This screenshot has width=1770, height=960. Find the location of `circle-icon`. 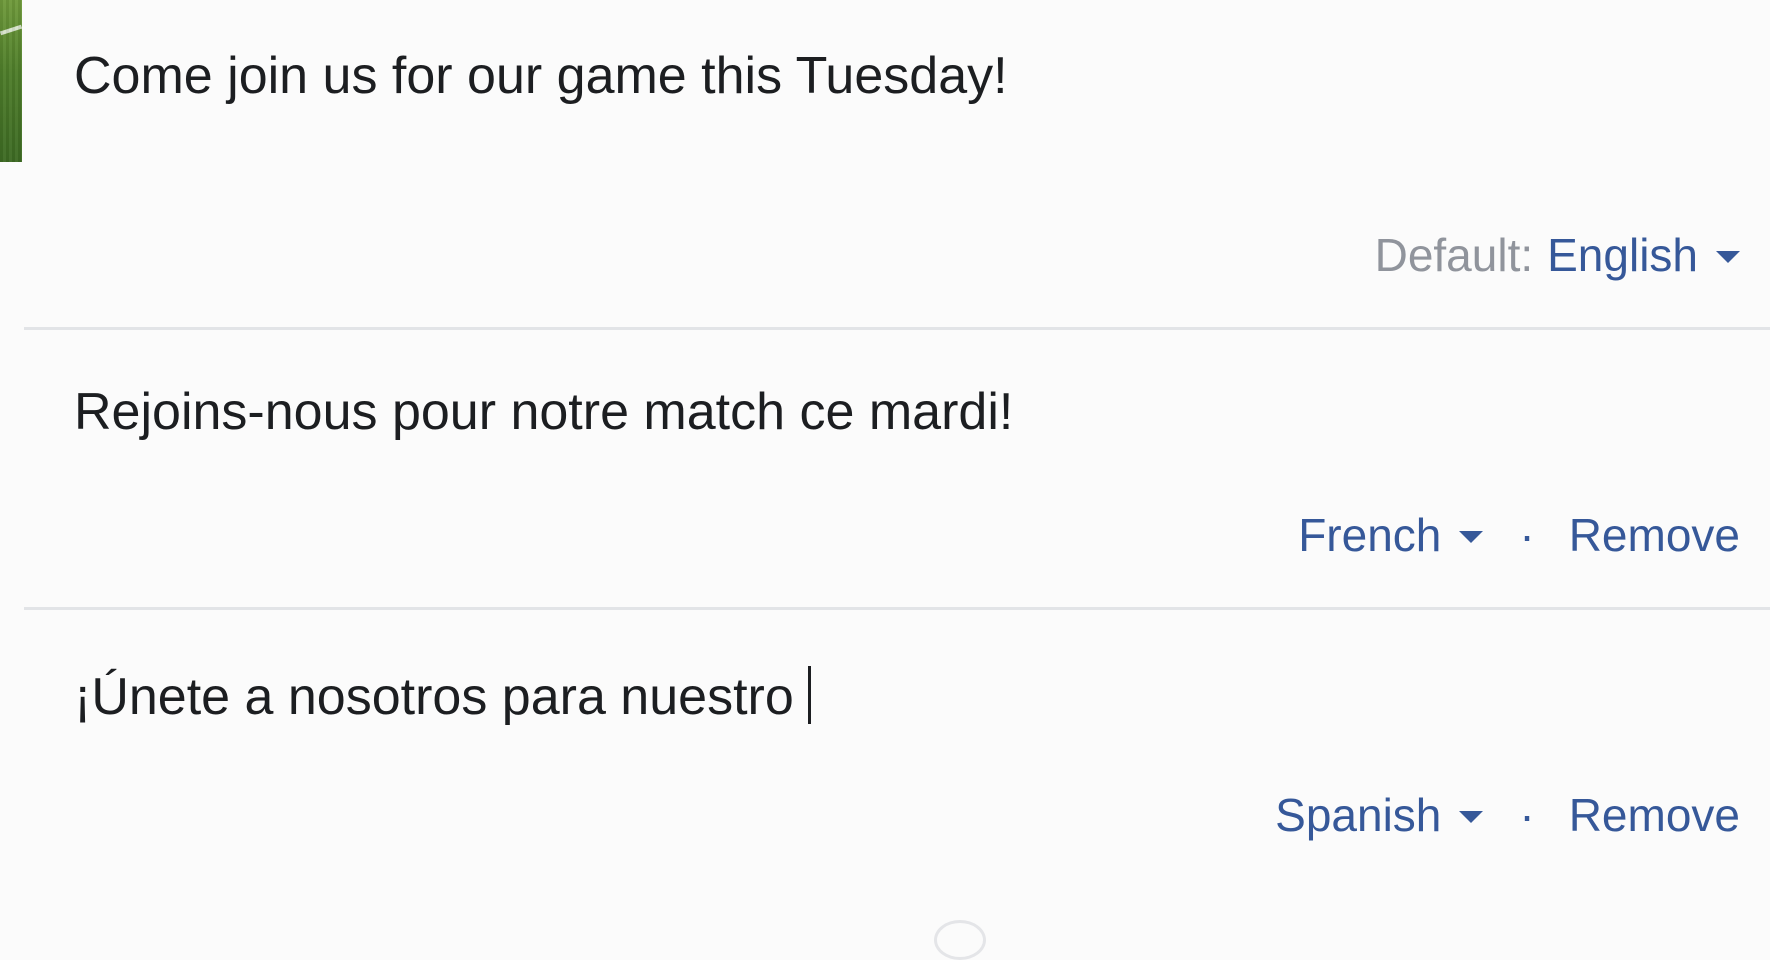

circle-icon is located at coordinates (960, 940).